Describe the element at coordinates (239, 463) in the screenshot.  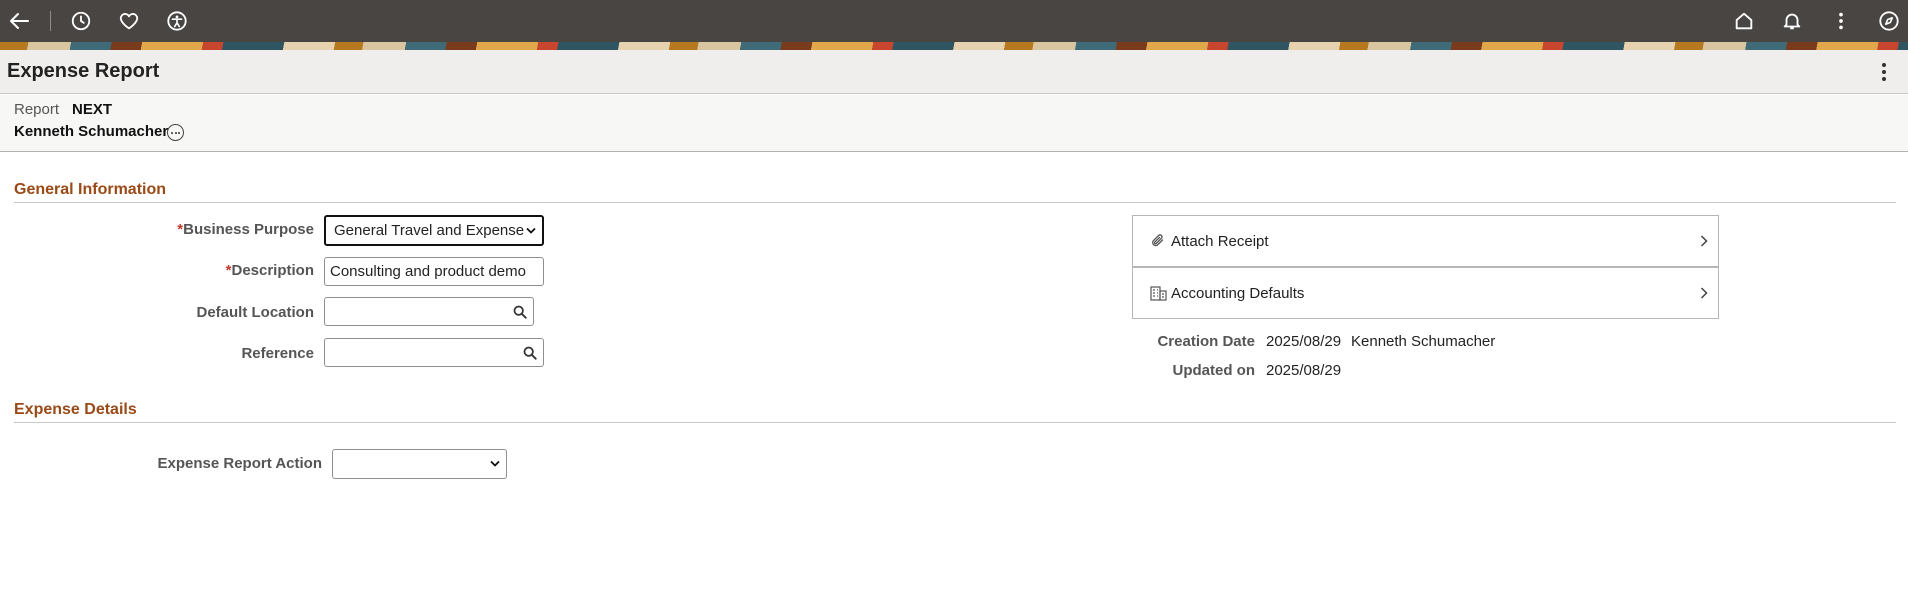
I see `expense-report-action-label: Expense Report Action` at that location.